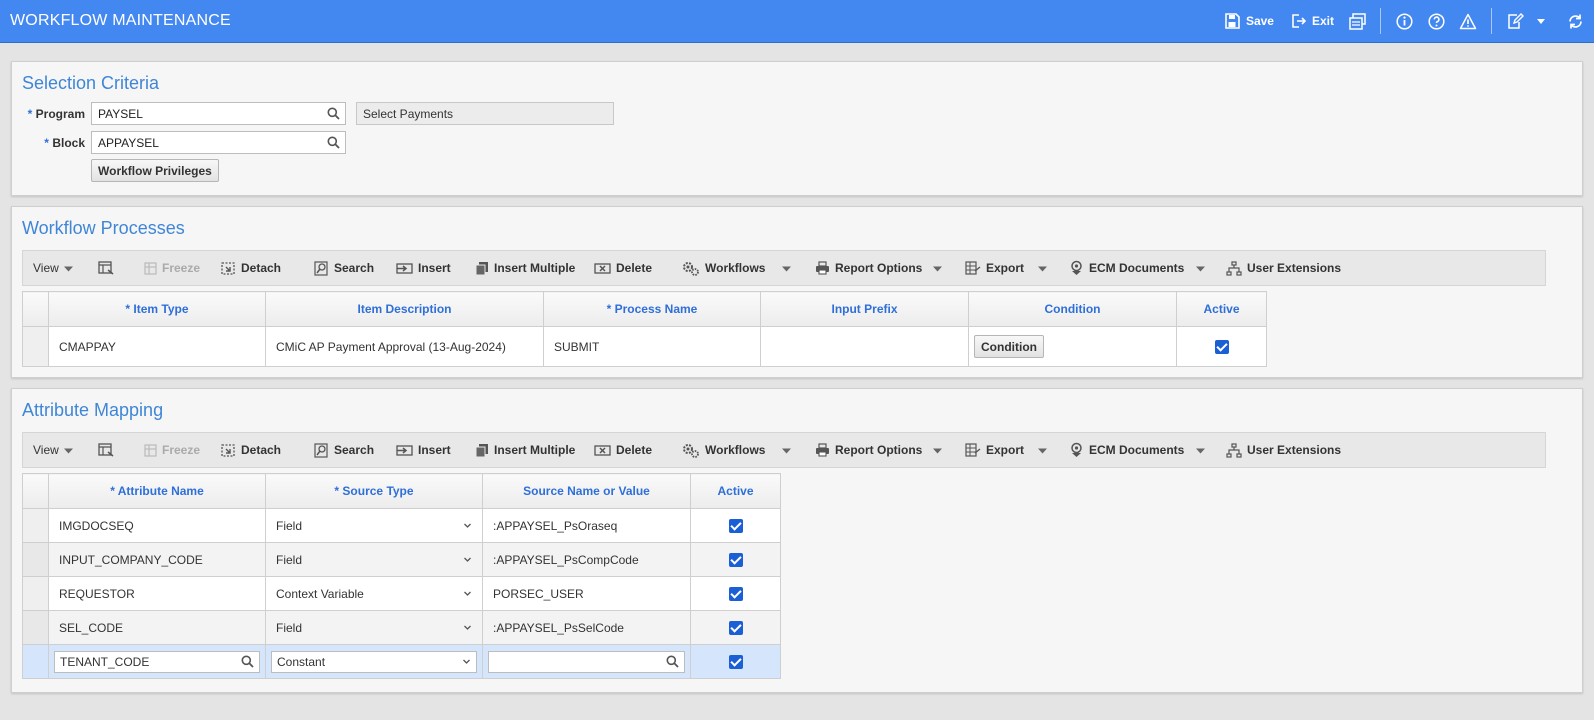  What do you see at coordinates (157, 309) in the screenshot?
I see `column-header: * Item Type` at bounding box center [157, 309].